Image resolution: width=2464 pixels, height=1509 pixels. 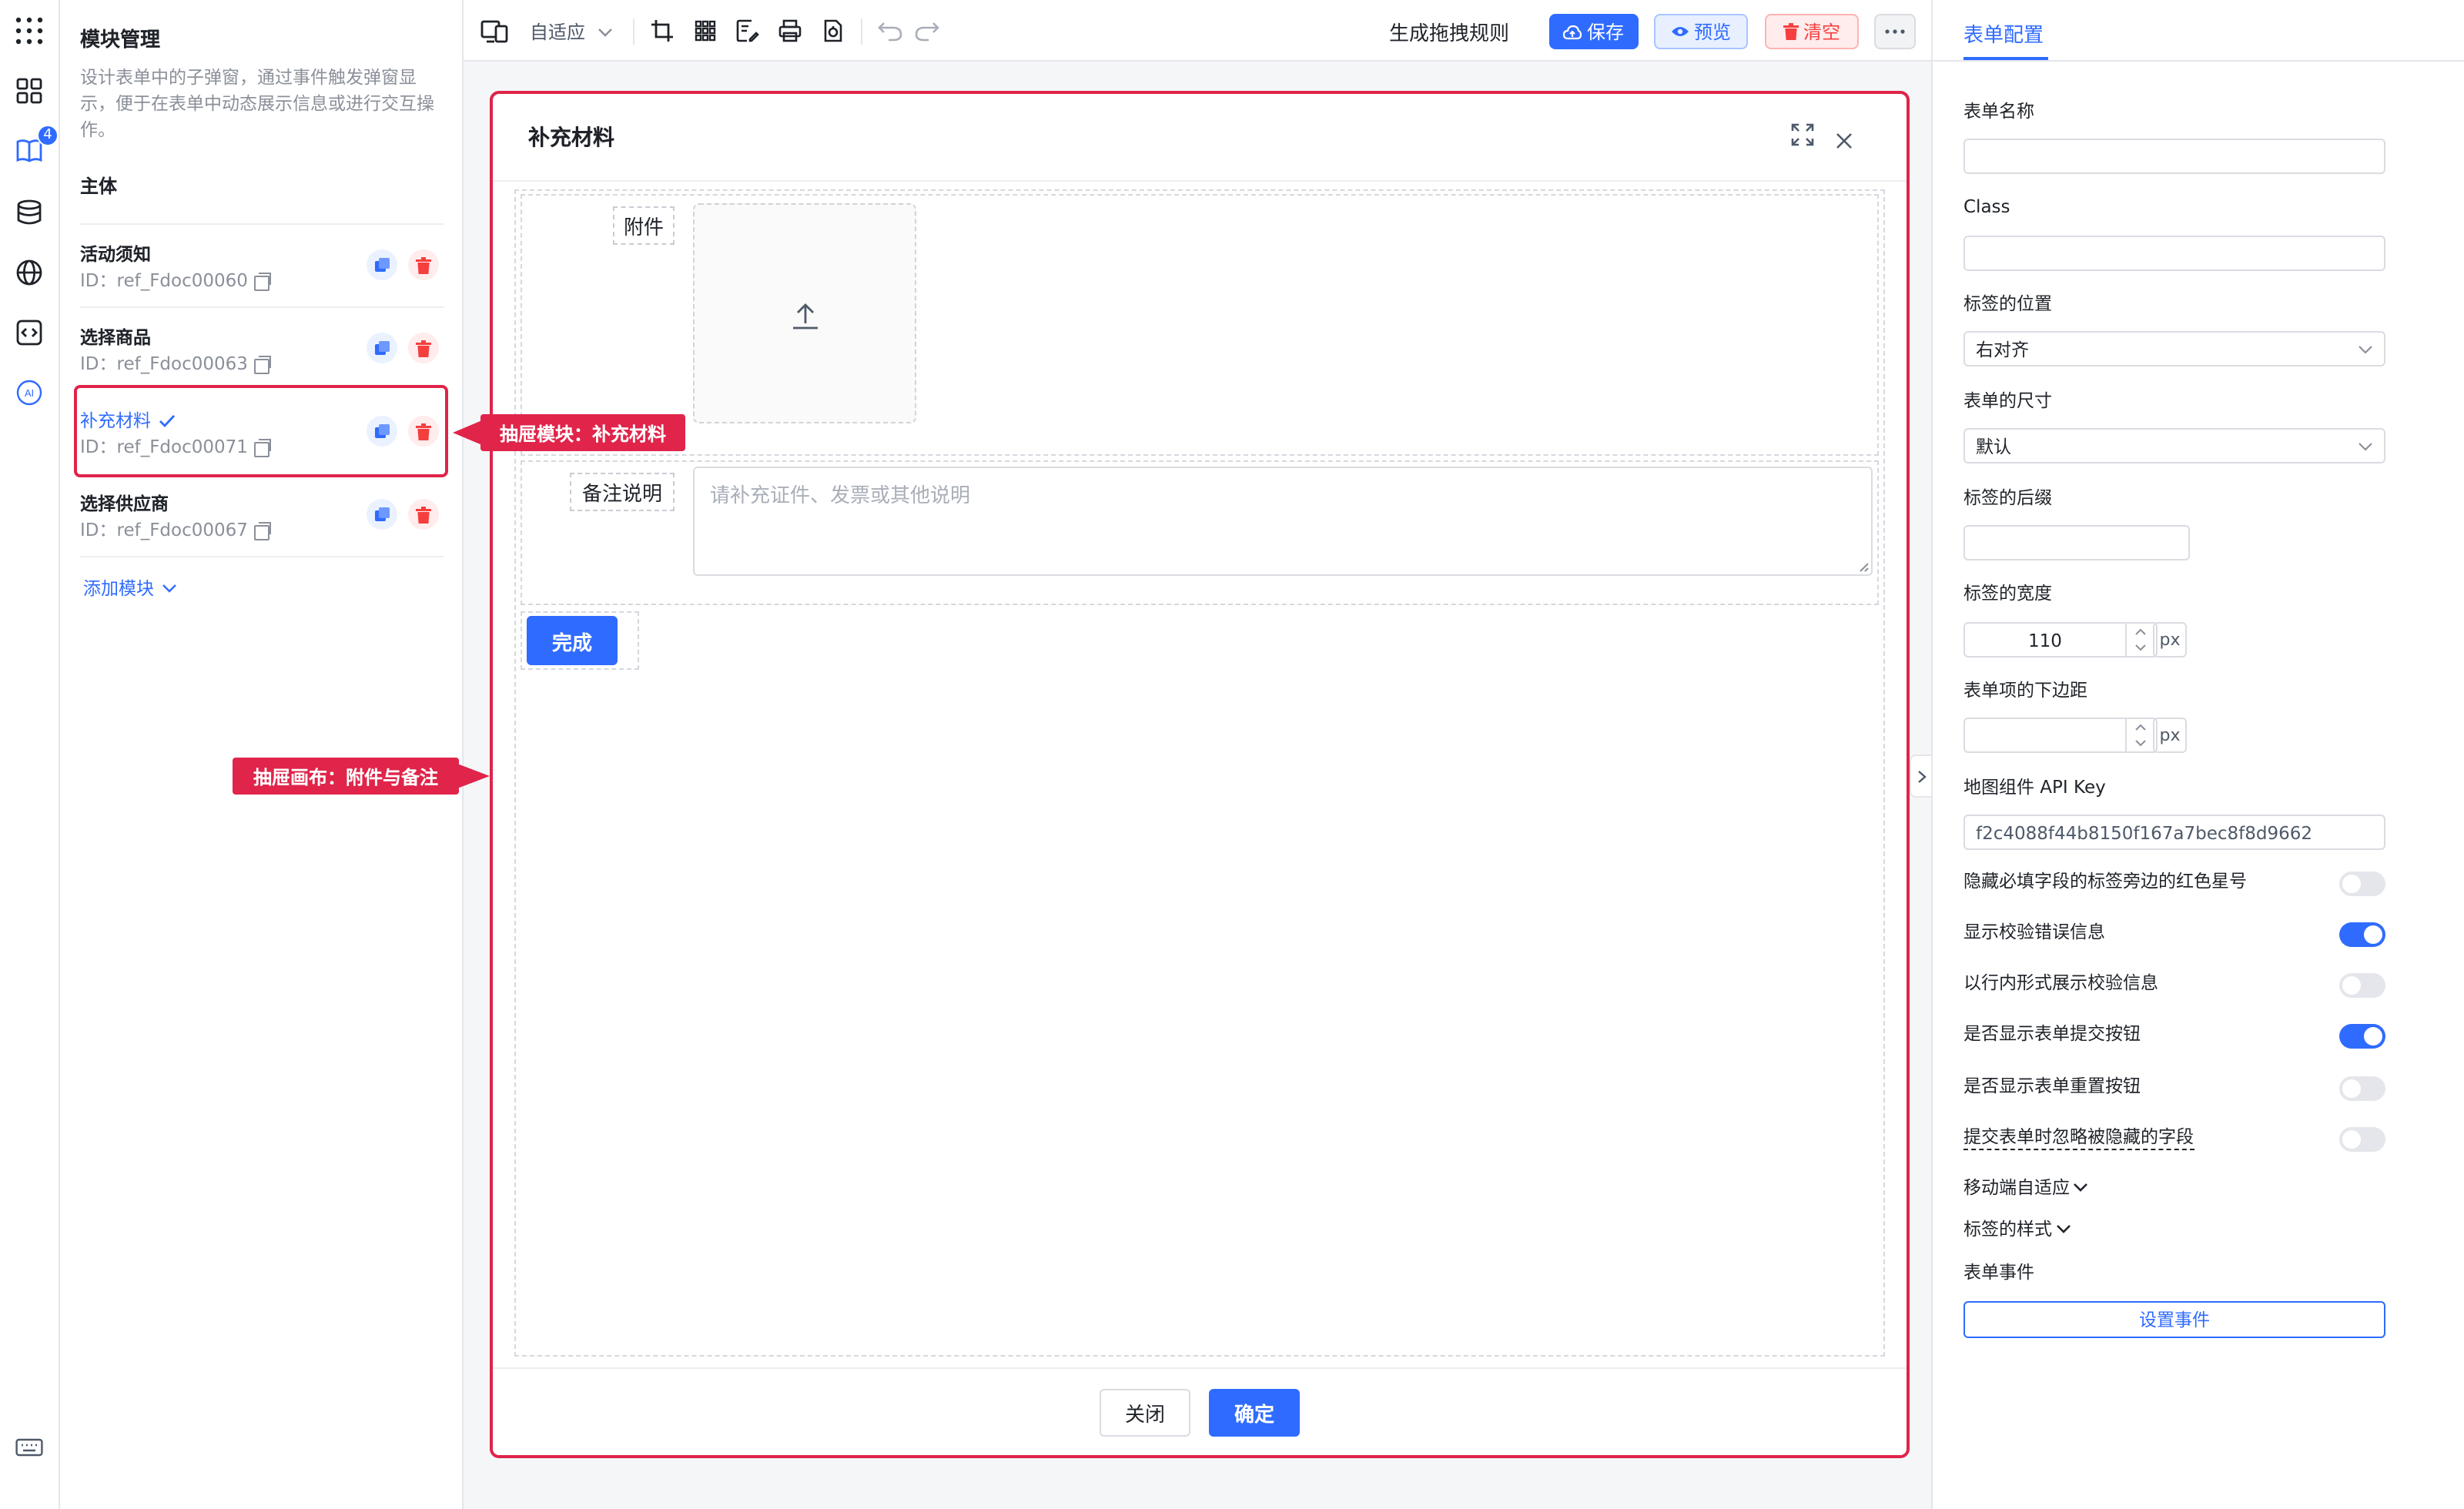 I want to click on switch-label: 显示校验错误信息, so click(x=2035, y=931).